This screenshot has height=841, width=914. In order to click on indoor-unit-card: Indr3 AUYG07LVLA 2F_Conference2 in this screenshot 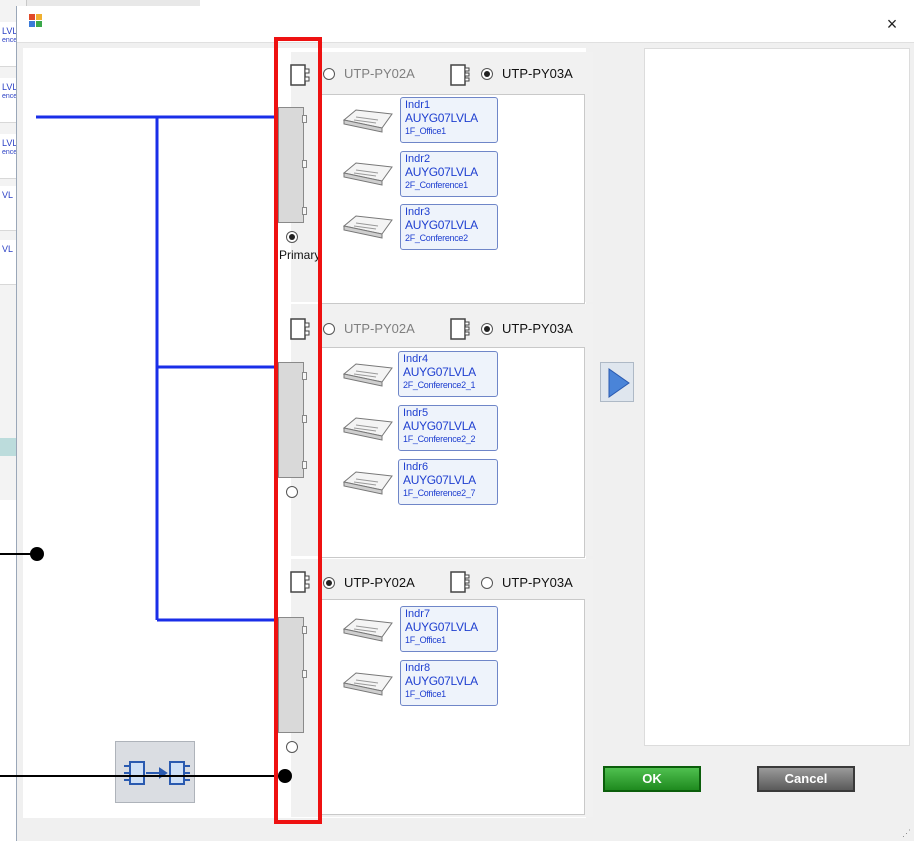, I will do `click(449, 227)`.